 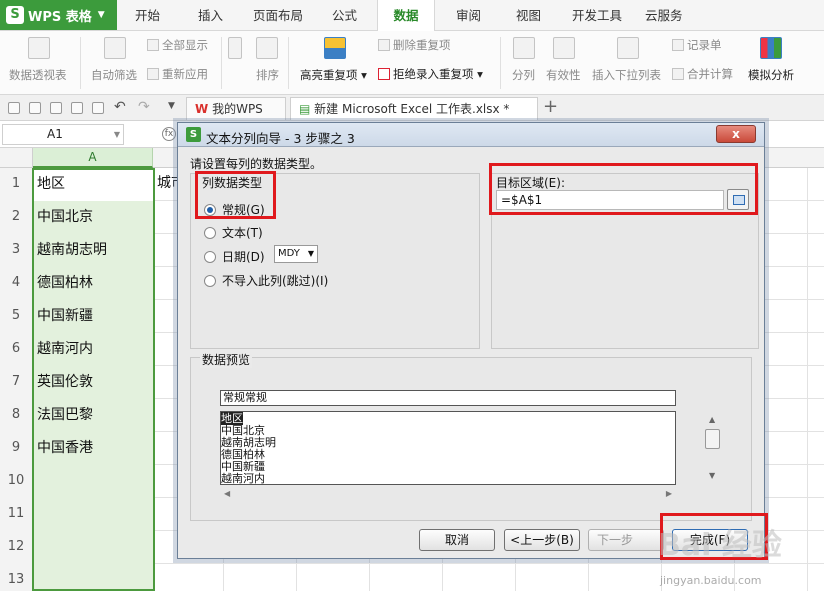 I want to click on row-header: 9, so click(x=16, y=448).